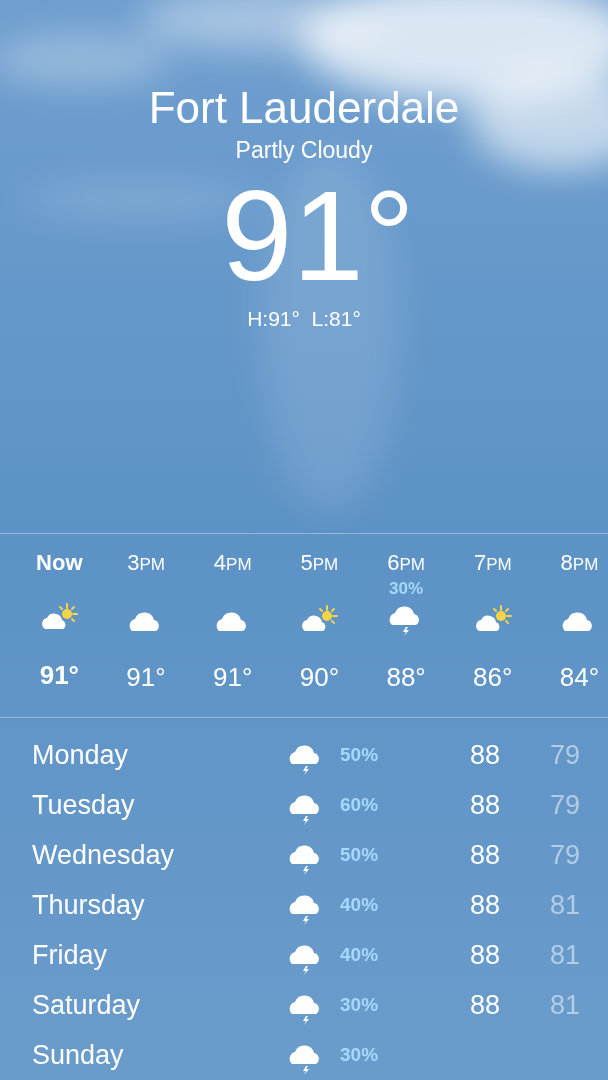 The height and width of the screenshot is (1080, 608). What do you see at coordinates (492, 563) in the screenshot?
I see `hour-label: 7PM` at bounding box center [492, 563].